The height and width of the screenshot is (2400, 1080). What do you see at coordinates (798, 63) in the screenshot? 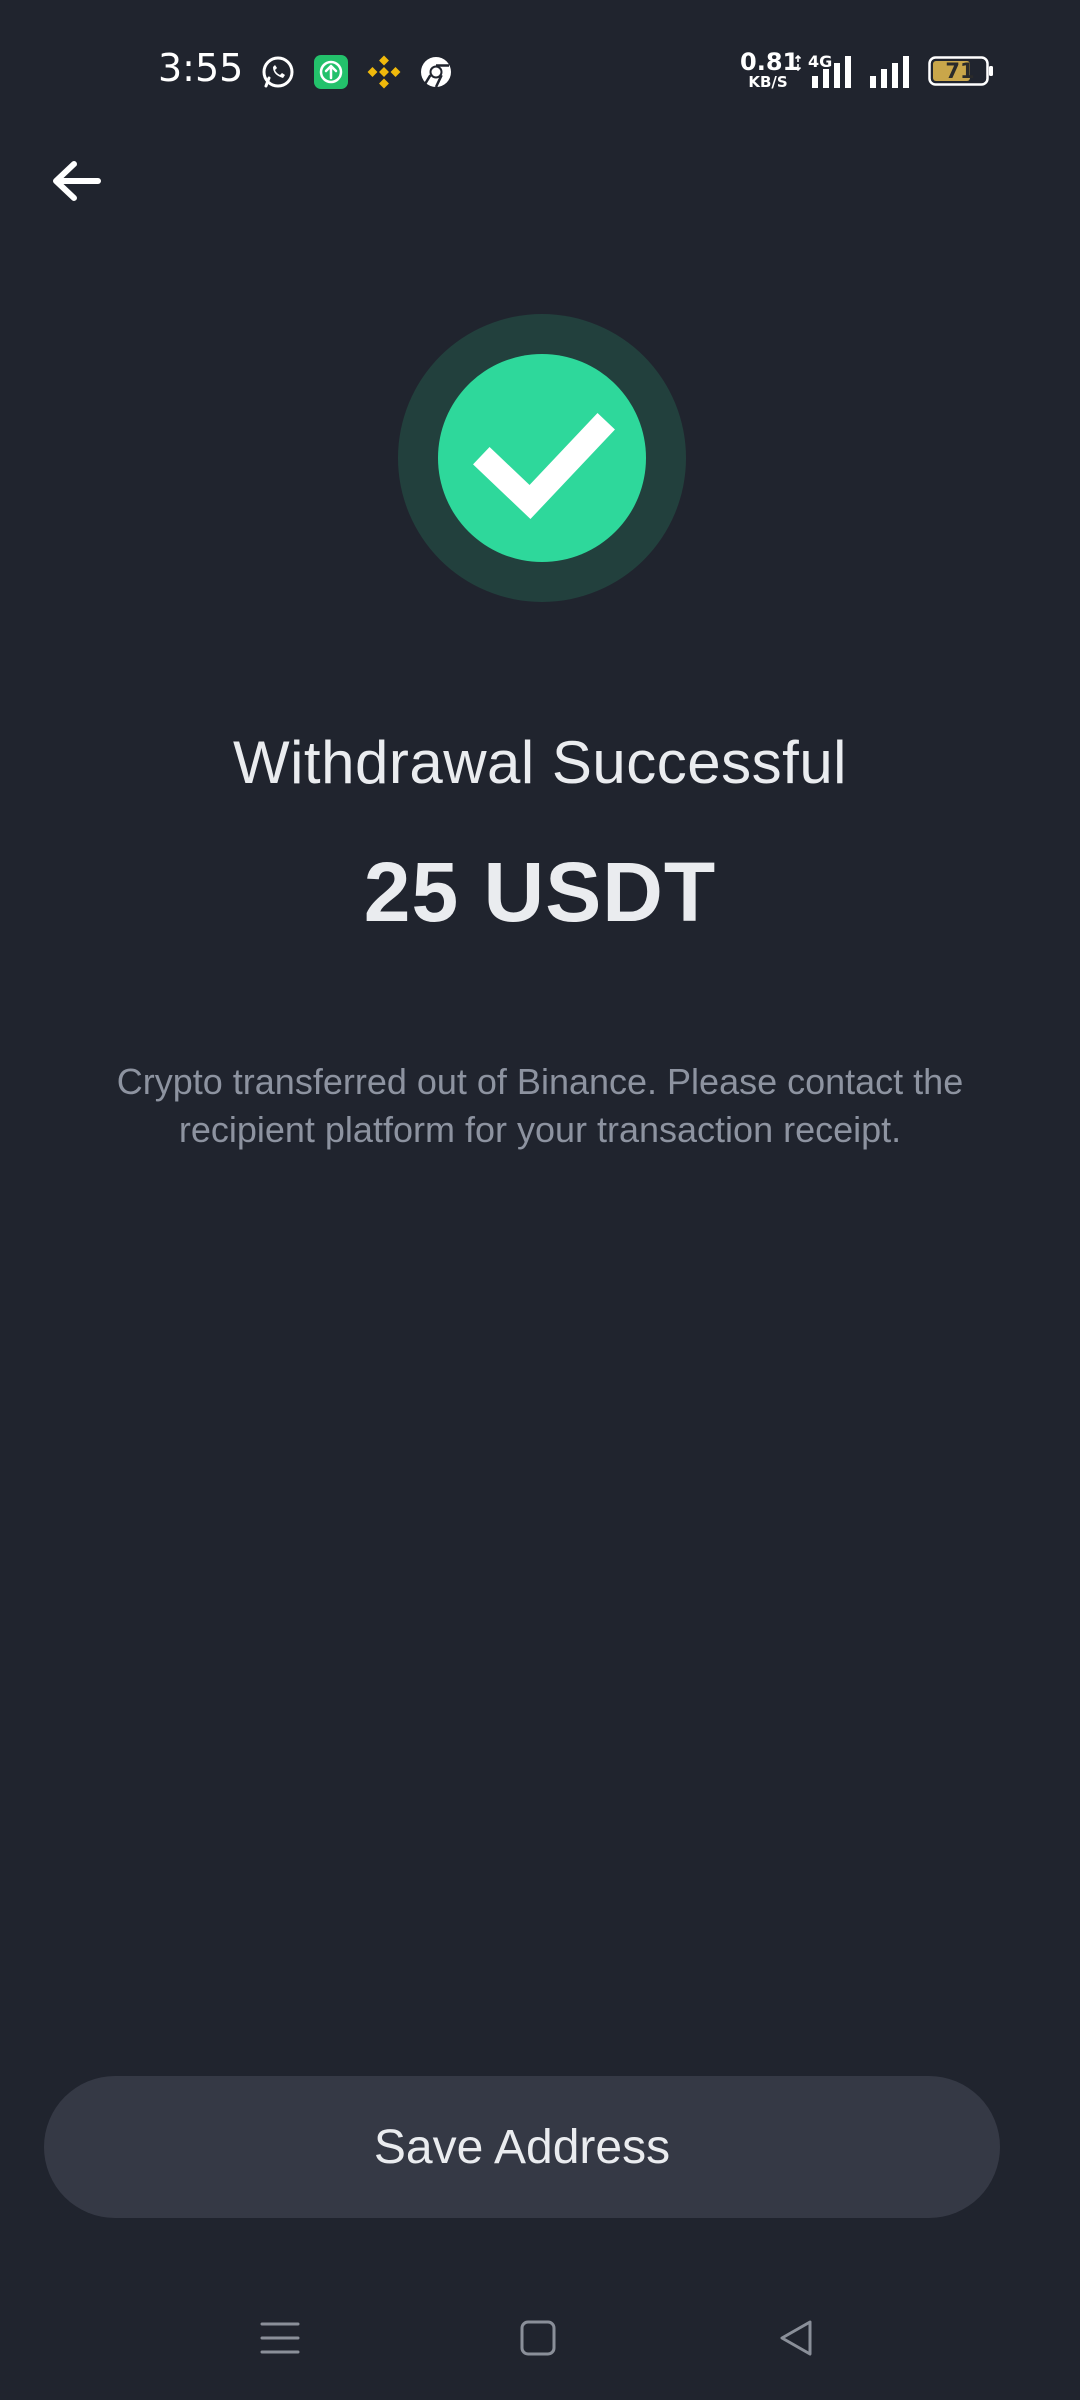
I see `data-arrows-icon` at bounding box center [798, 63].